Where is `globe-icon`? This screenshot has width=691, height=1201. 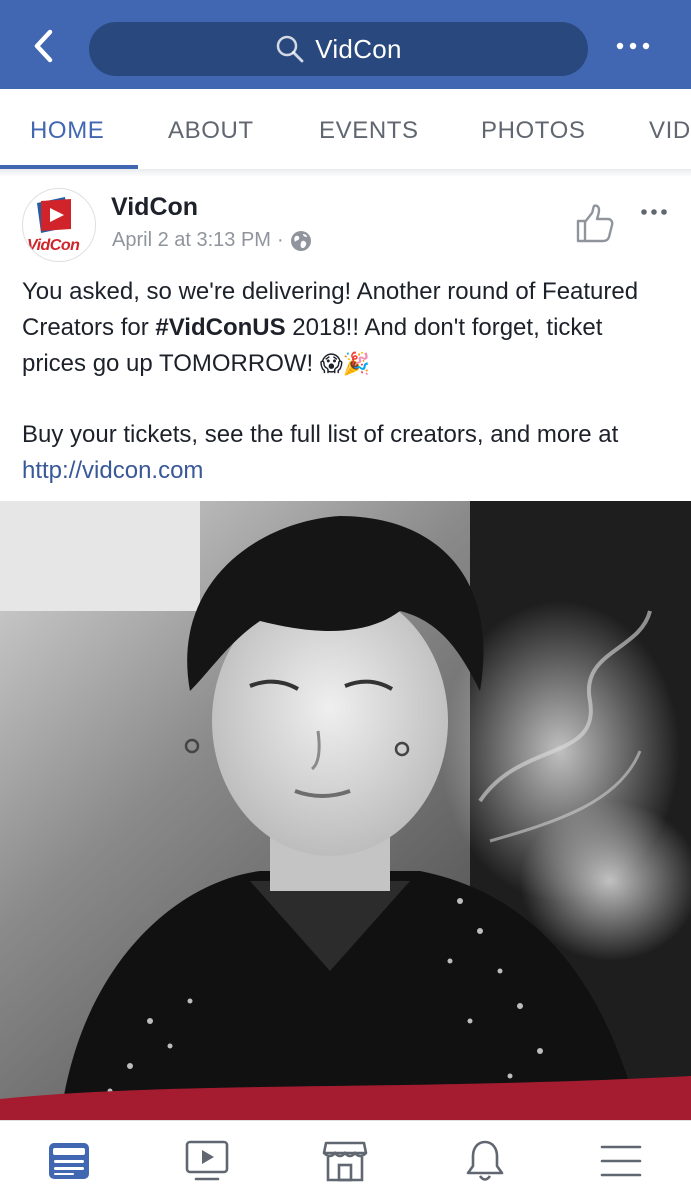
globe-icon is located at coordinates (300, 240).